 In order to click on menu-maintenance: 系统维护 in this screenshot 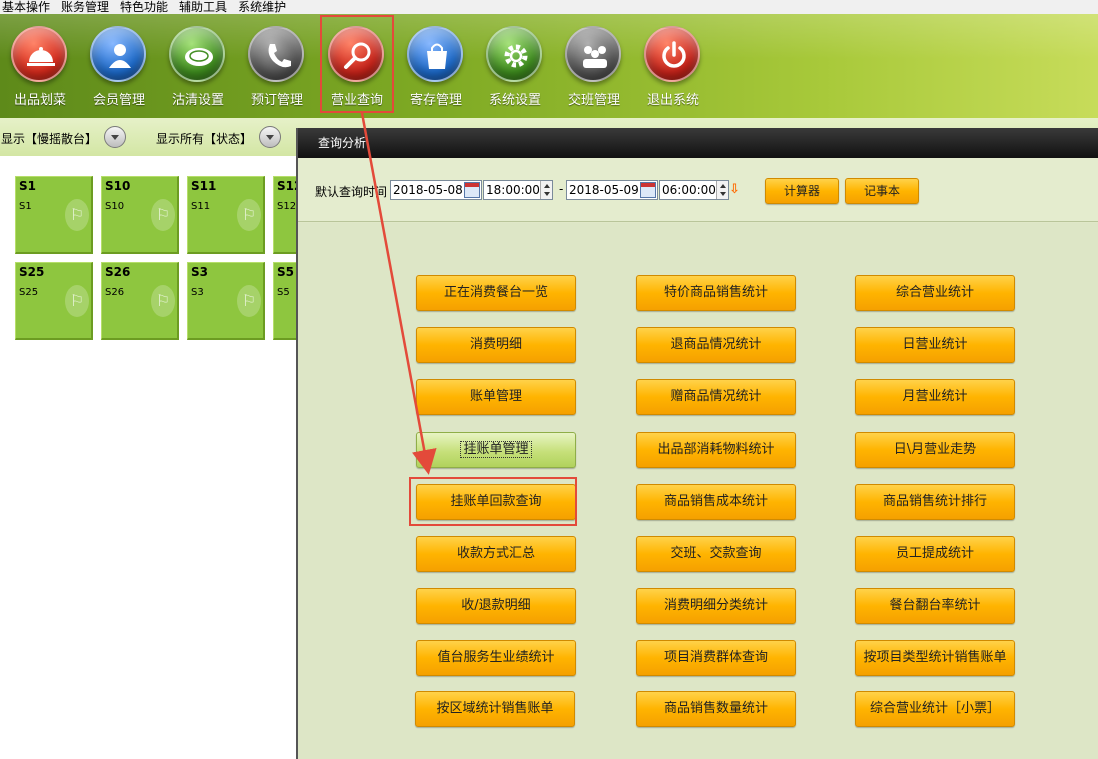, I will do `click(262, 7)`.